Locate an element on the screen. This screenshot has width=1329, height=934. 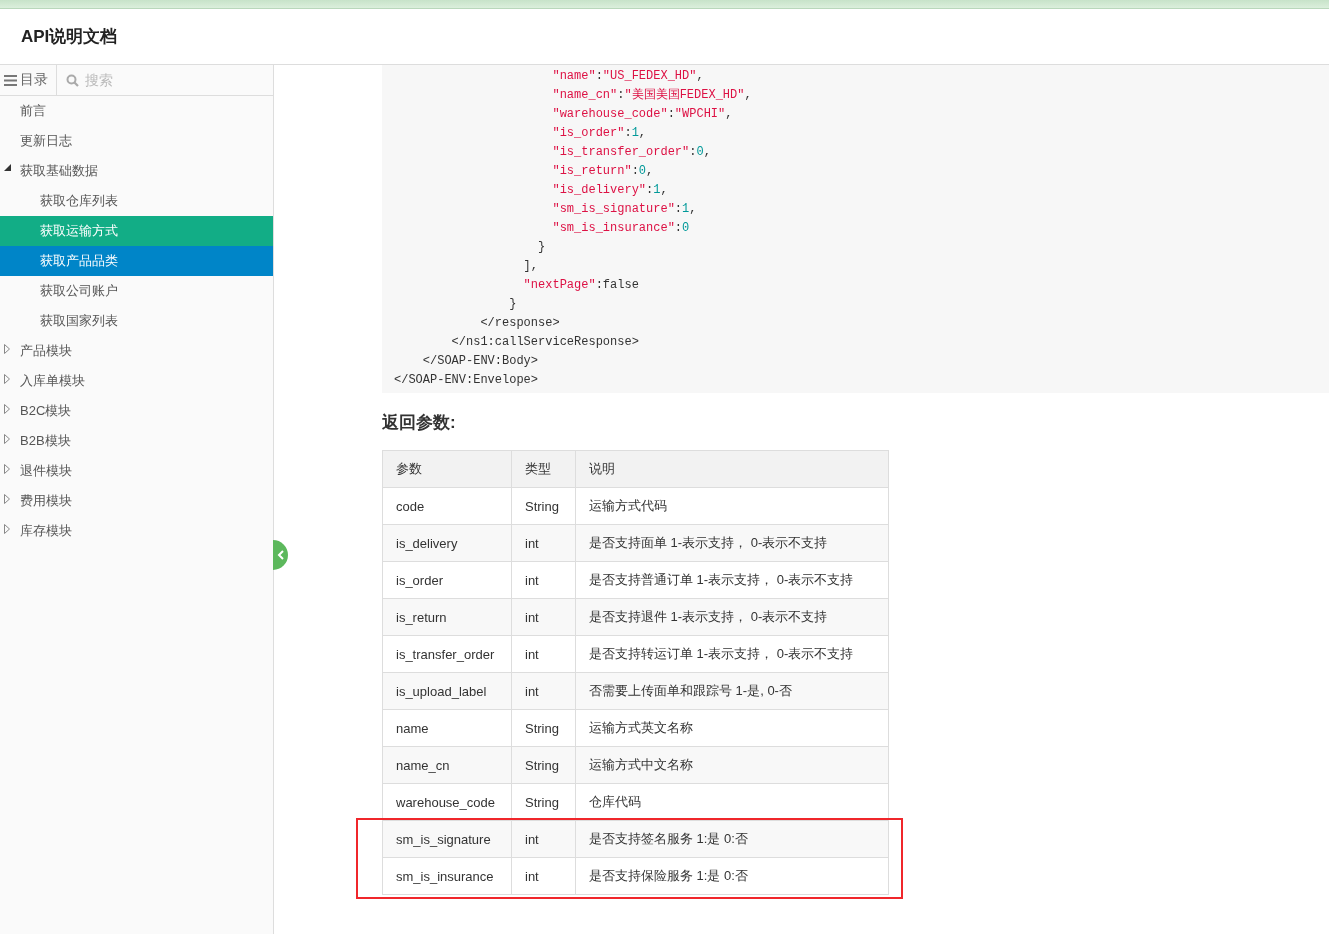
table-cell: is_upload_label is located at coordinates (447, 691).